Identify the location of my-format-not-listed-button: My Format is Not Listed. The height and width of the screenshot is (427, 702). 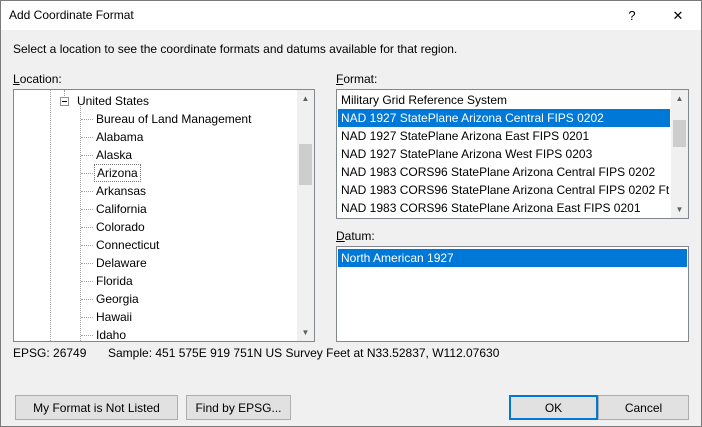
(96, 407).